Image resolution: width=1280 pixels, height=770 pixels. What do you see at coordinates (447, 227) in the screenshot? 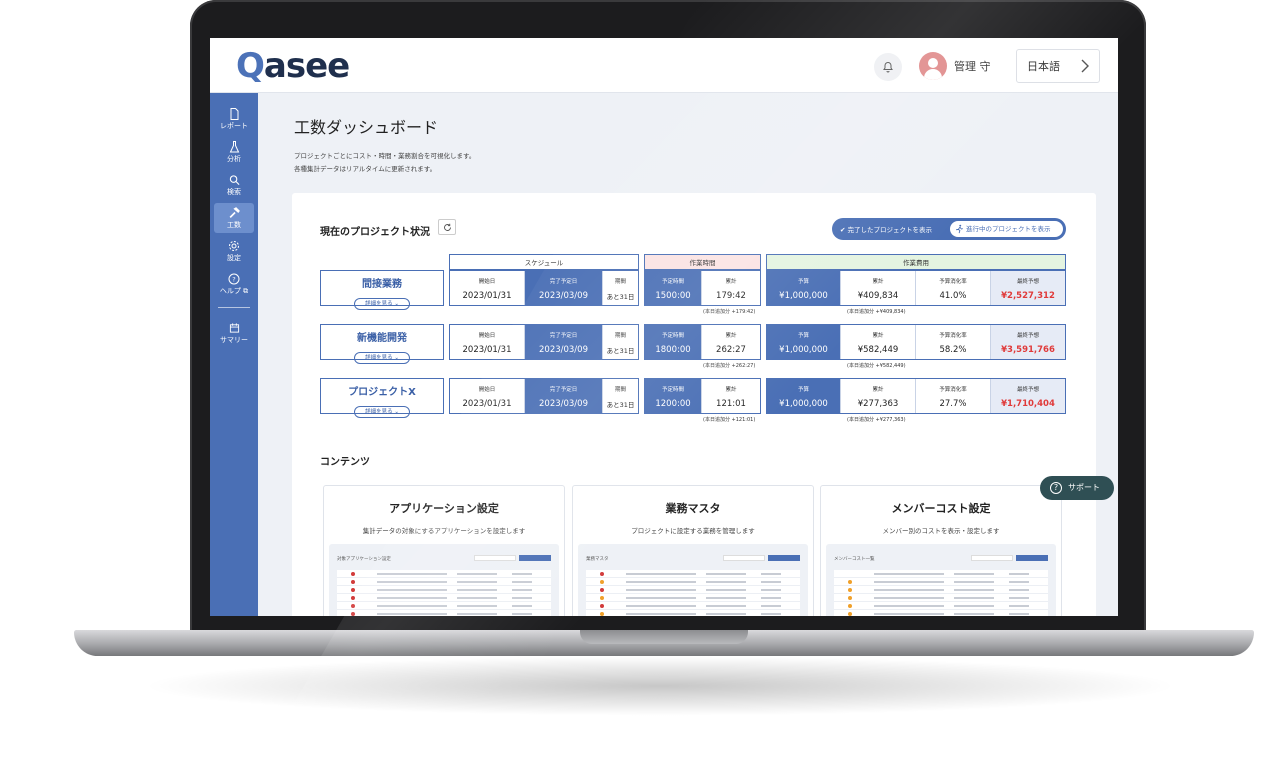
I see `refresh-button` at bounding box center [447, 227].